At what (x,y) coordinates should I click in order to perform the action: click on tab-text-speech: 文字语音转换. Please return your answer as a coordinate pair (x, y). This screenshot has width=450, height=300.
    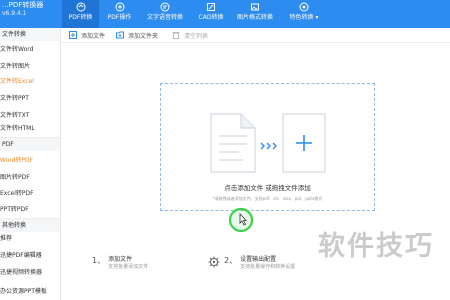
    Looking at the image, I should click on (165, 14).